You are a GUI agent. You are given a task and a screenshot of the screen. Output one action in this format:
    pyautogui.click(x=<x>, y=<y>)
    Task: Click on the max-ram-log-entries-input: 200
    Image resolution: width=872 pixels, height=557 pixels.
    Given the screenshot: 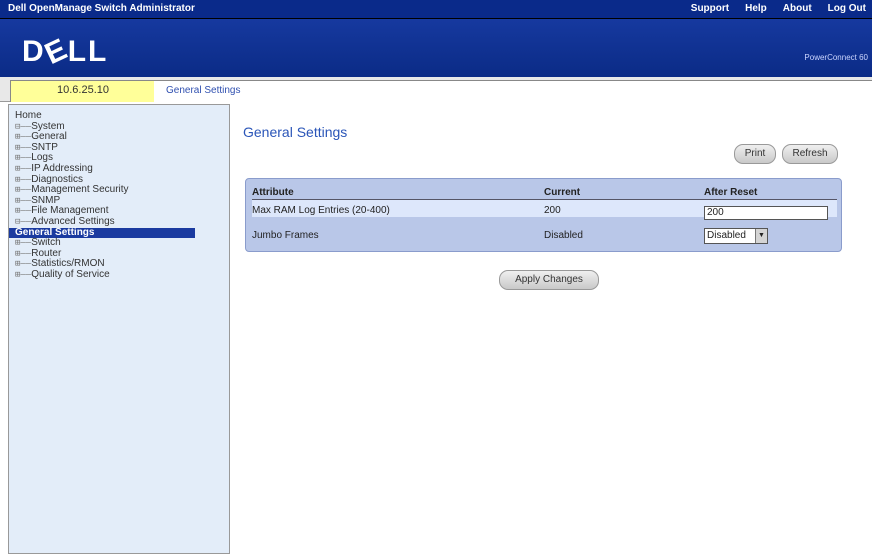 What is the action you would take?
    pyautogui.click(x=766, y=213)
    